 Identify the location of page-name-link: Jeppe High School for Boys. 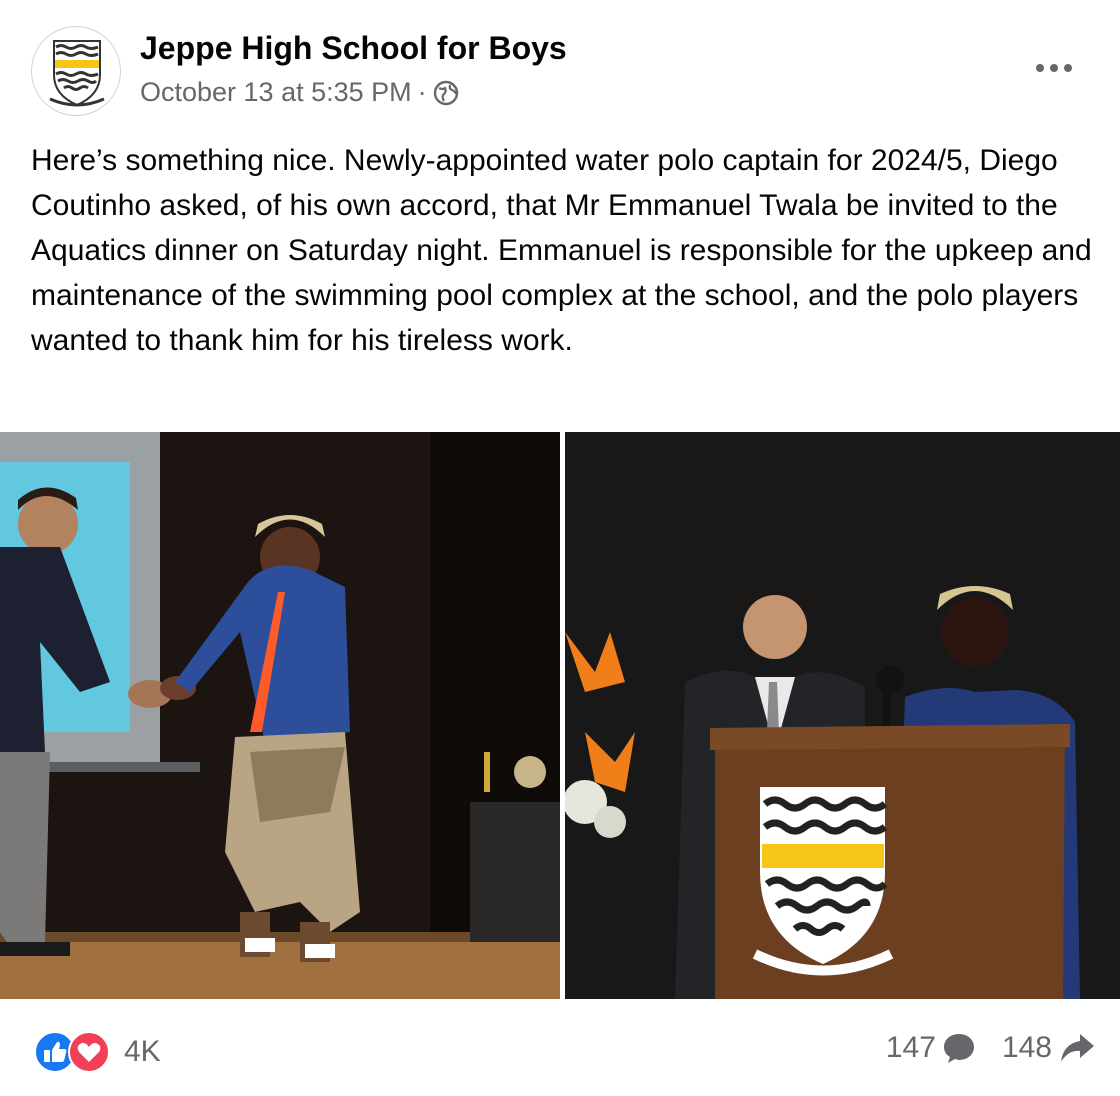
(353, 48).